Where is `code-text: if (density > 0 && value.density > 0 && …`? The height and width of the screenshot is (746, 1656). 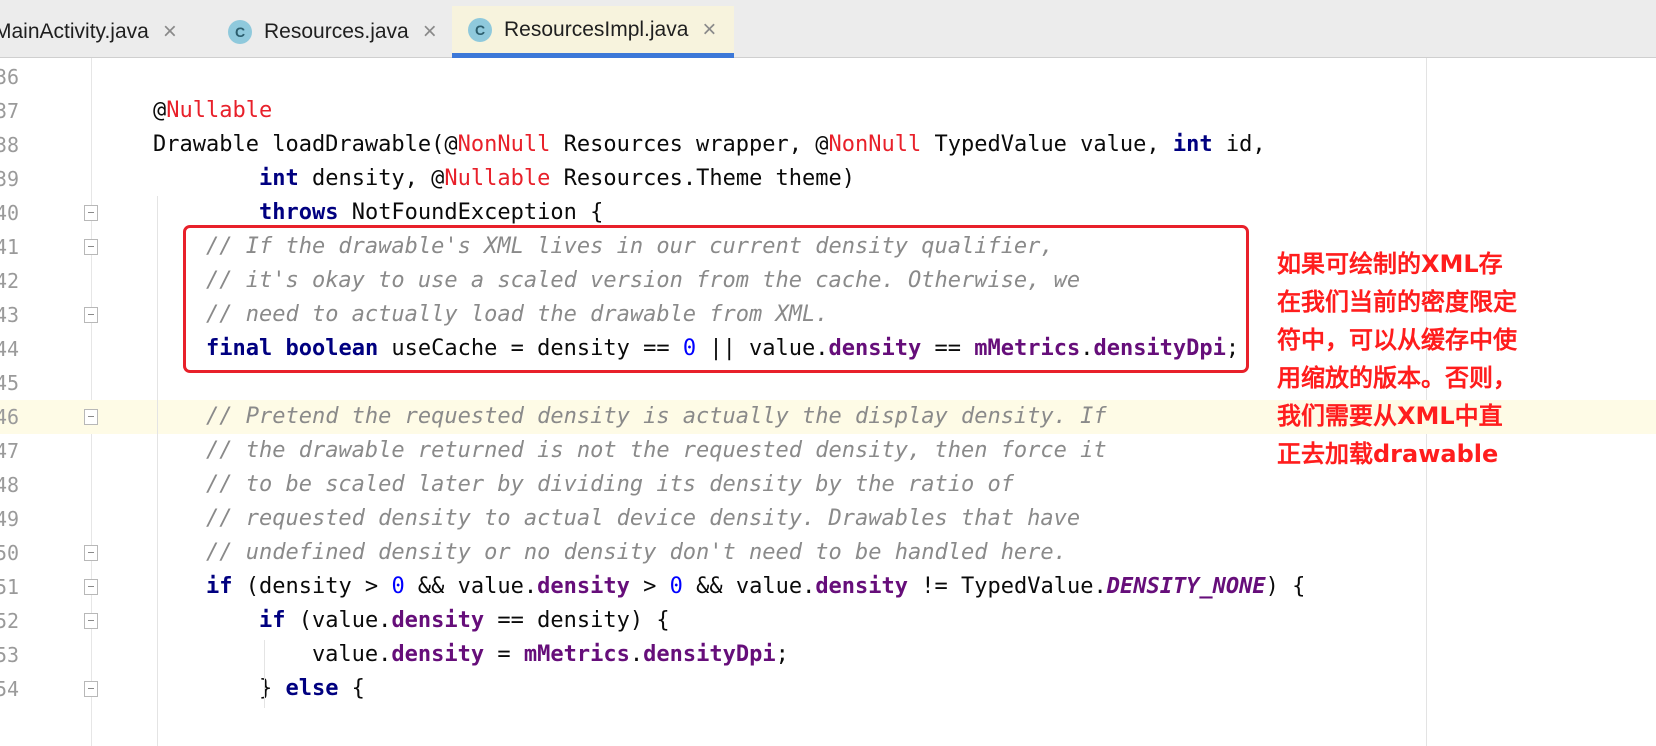 code-text: if (density > 0 && value.density > 0 && … is located at coordinates (729, 587).